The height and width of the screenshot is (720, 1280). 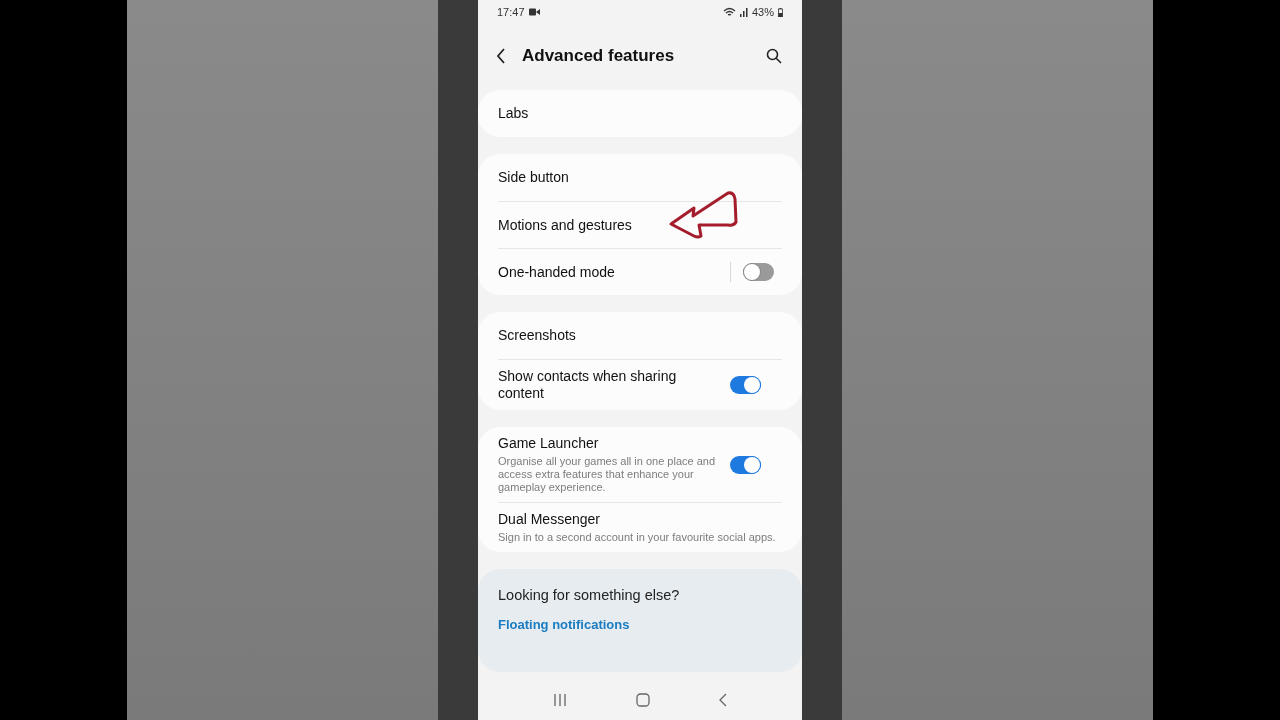 I want to click on setting-title: Show contacts when sharing content, so click(x=588, y=385).